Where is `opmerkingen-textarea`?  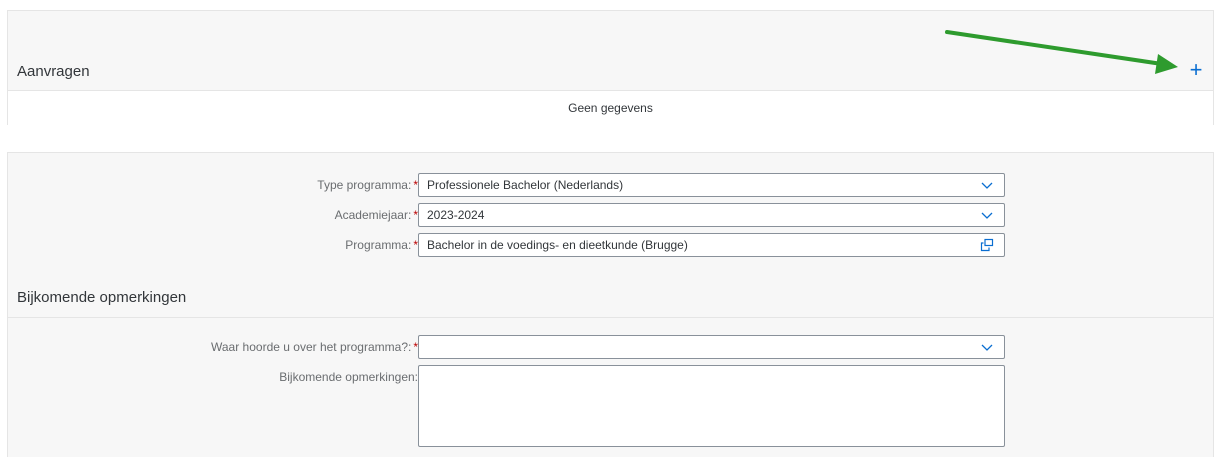
opmerkingen-textarea is located at coordinates (711, 406).